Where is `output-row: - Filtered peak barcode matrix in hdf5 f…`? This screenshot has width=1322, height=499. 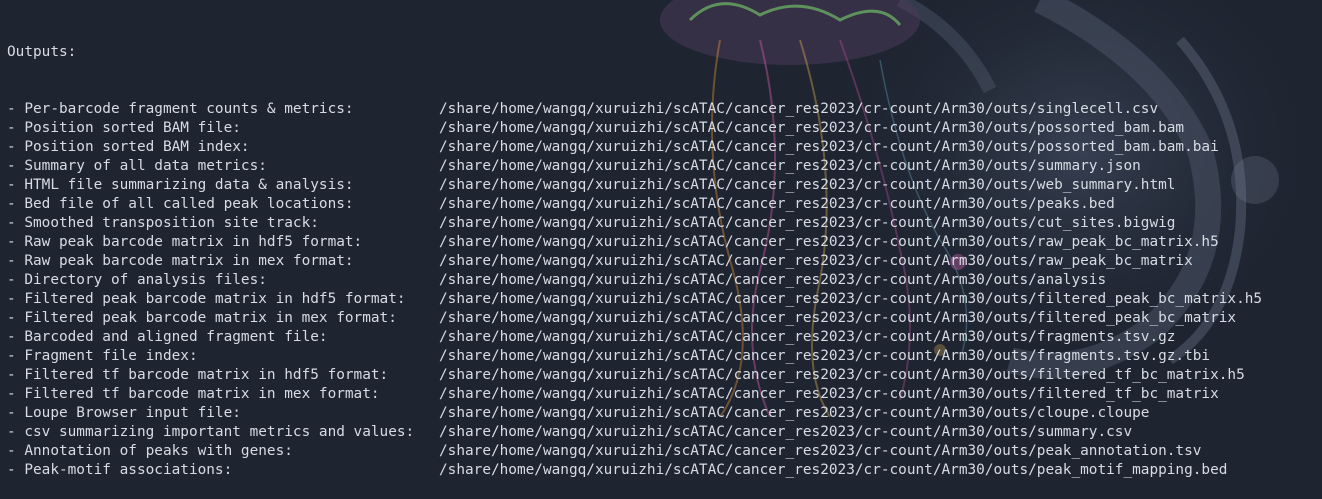 output-row: - Filtered peak barcode matrix in hdf5 f… is located at coordinates (662, 299).